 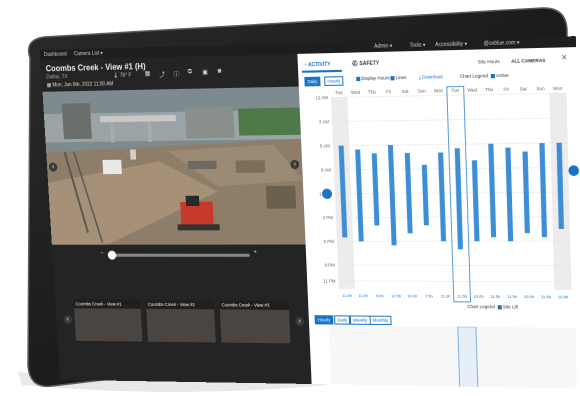 What do you see at coordinates (342, 320) in the screenshot?
I see `bottom-seg-daily: Daily` at bounding box center [342, 320].